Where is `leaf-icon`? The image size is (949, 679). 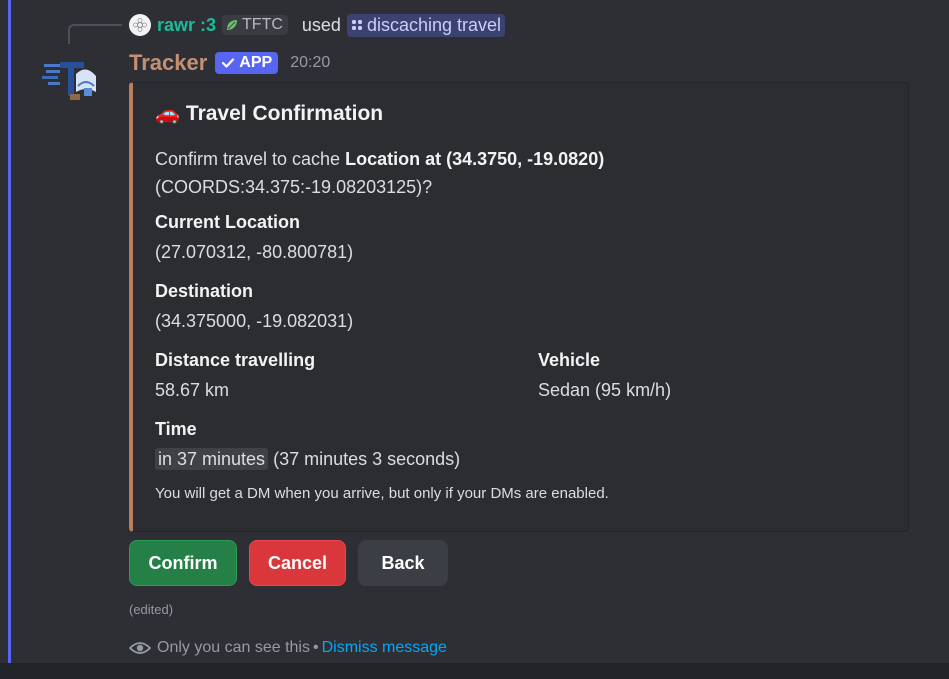
leaf-icon is located at coordinates (232, 25).